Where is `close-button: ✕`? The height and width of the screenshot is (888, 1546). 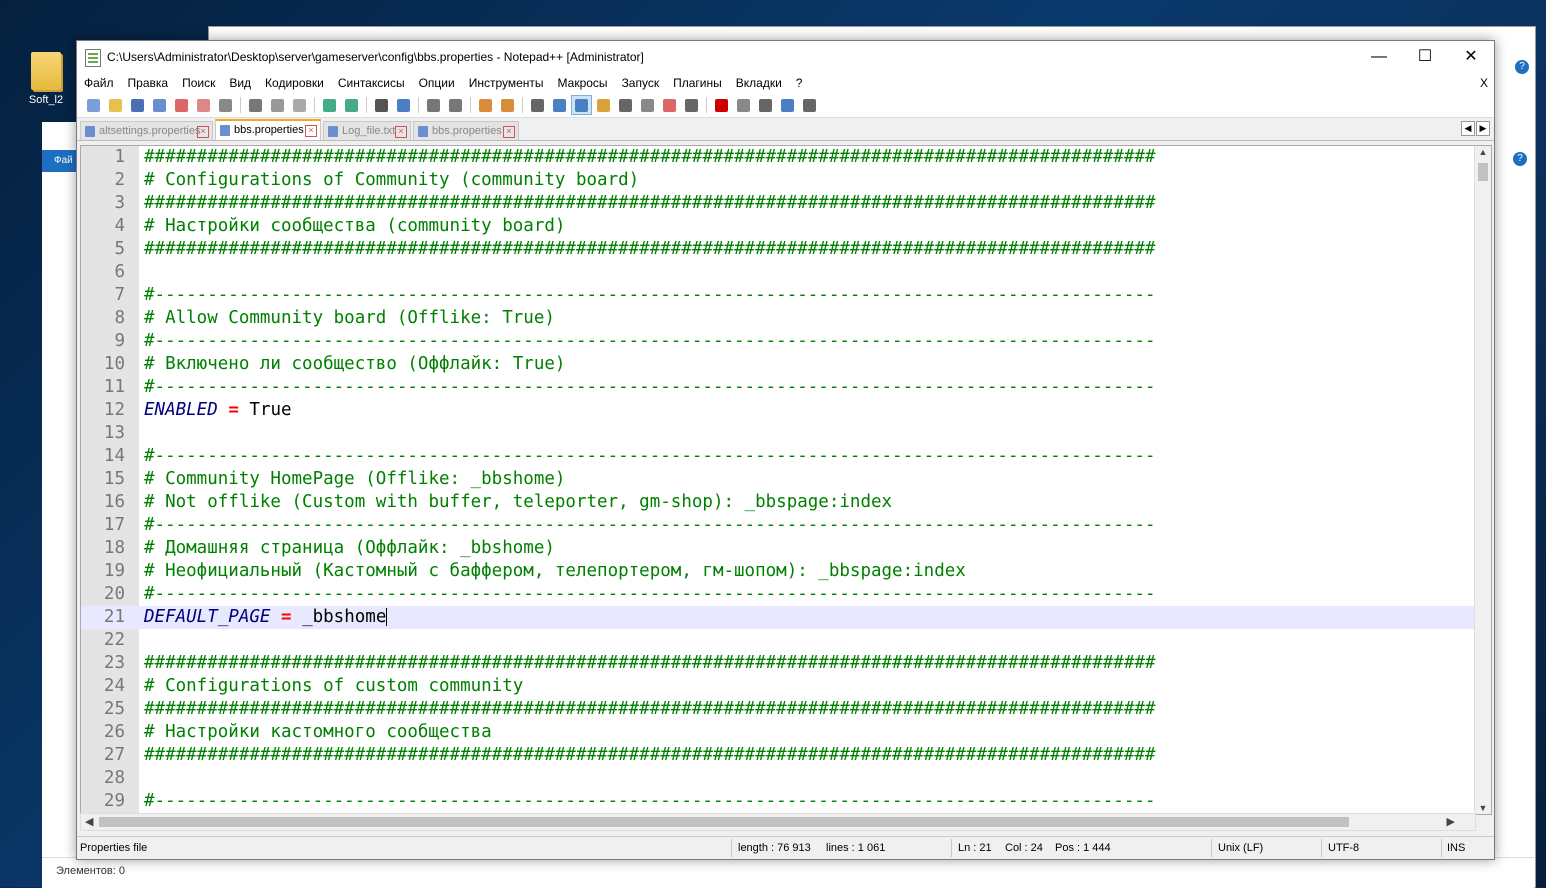 close-button: ✕ is located at coordinates (1471, 57).